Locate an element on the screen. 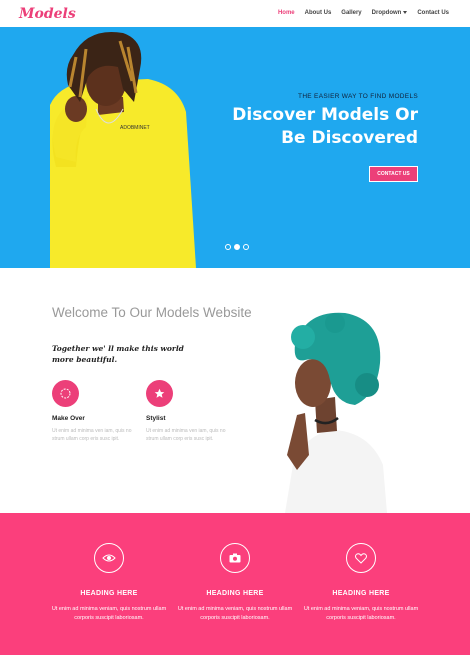 This screenshot has width=470, height=655. nav-gallery: Gallery is located at coordinates (351, 13).